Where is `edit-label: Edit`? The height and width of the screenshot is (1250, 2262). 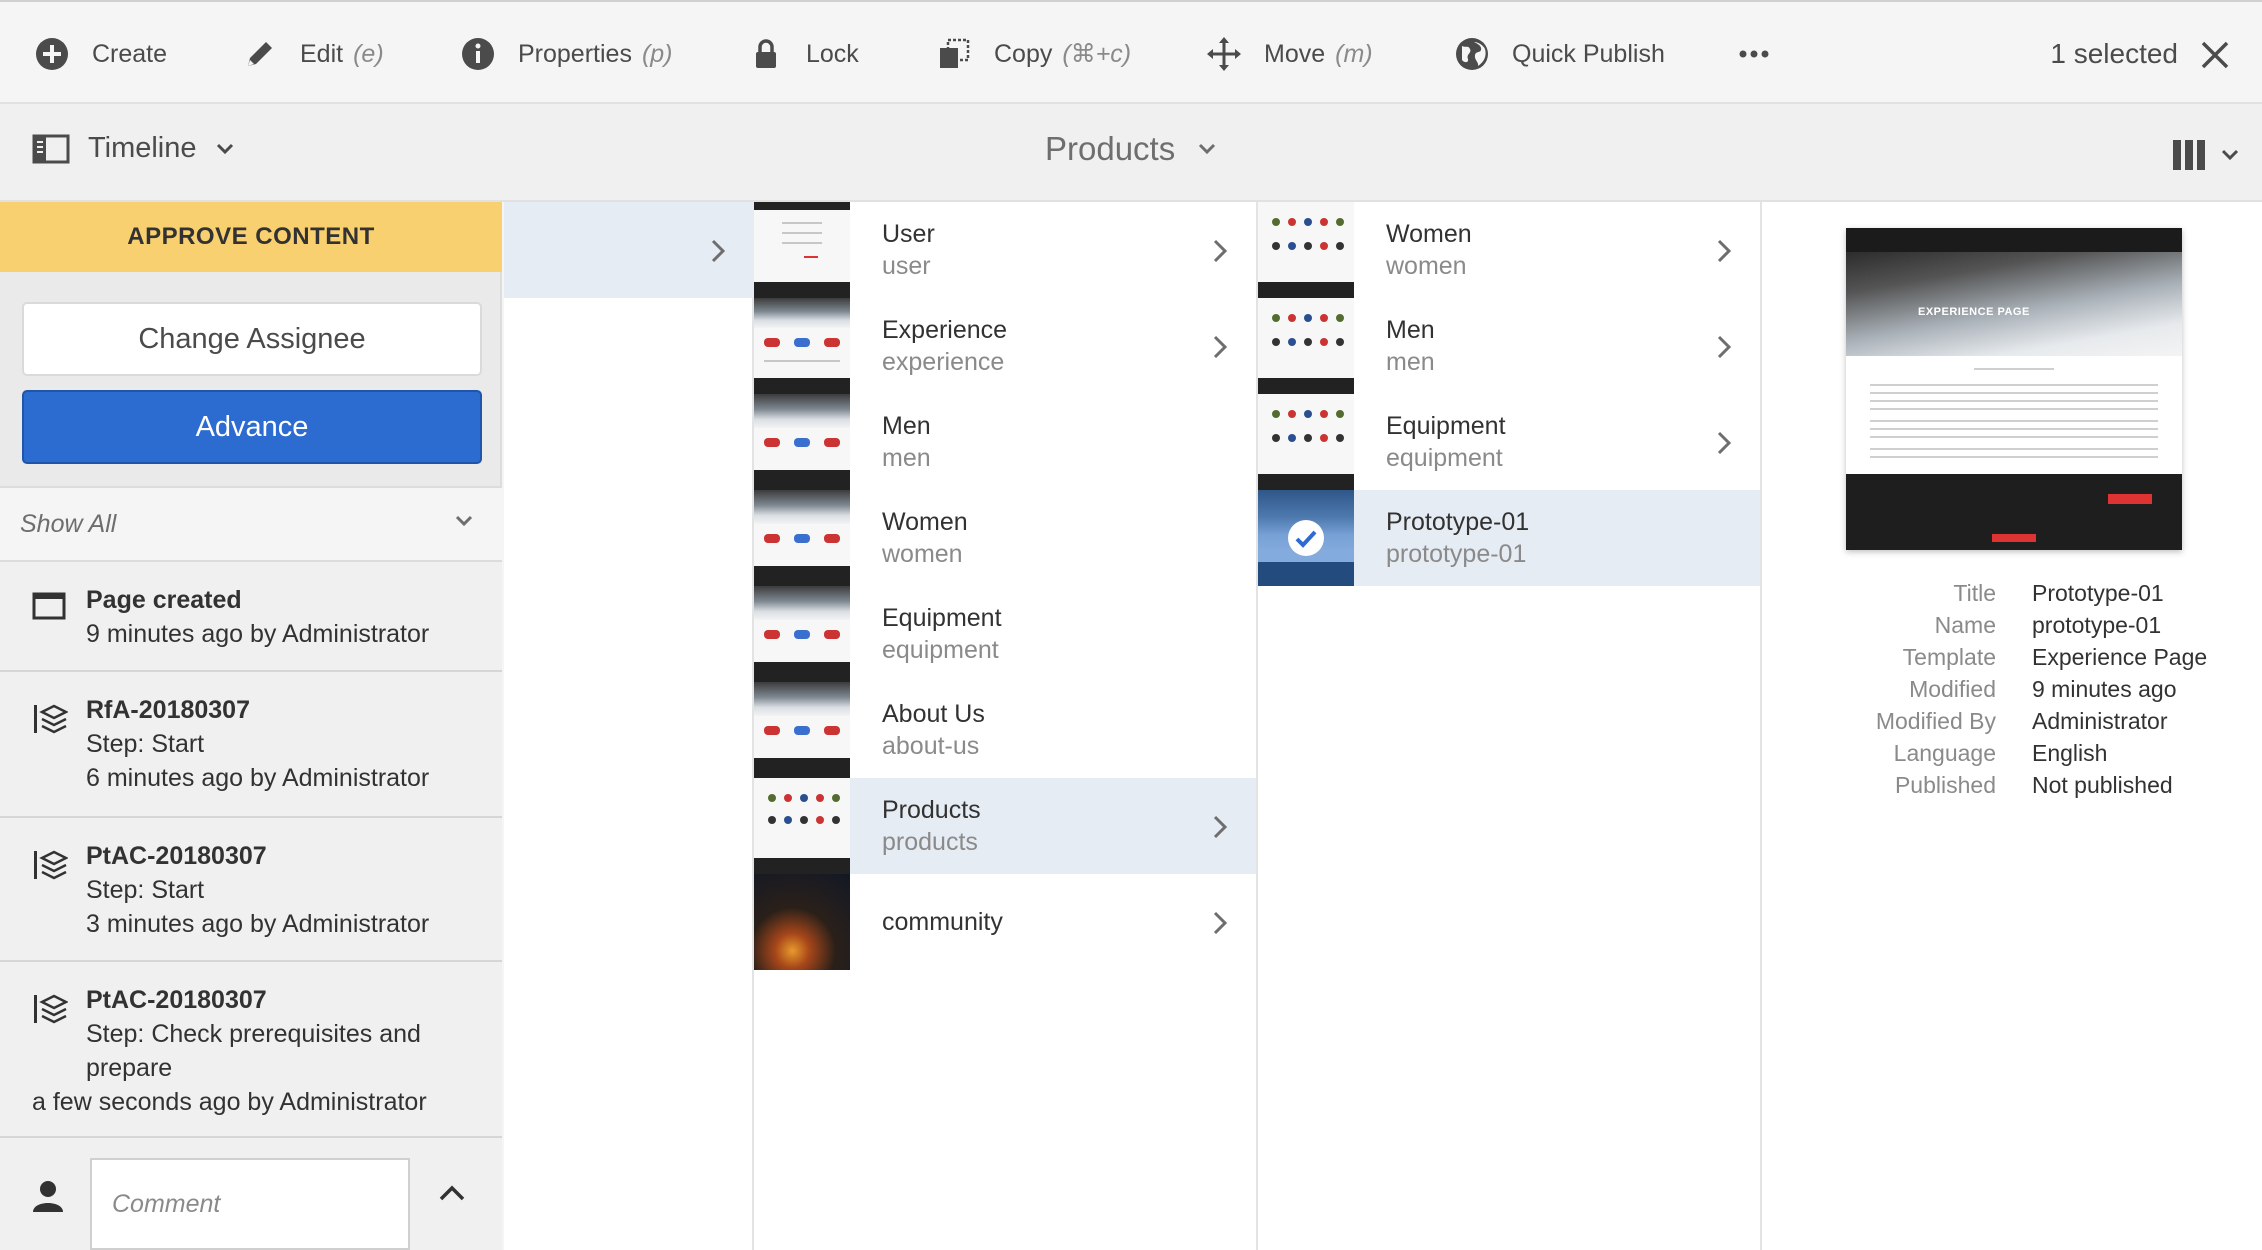 edit-label: Edit is located at coordinates (322, 53).